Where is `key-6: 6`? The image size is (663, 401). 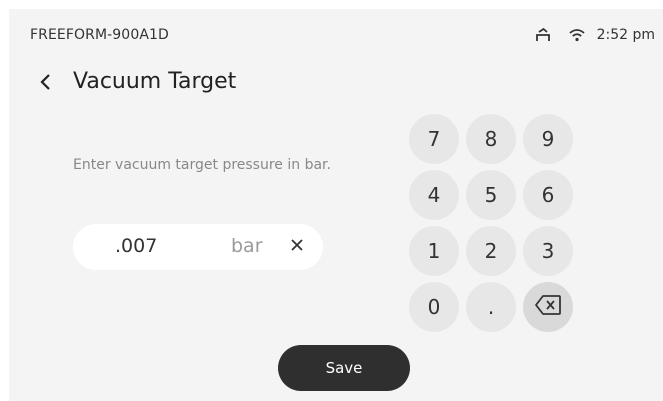 key-6: 6 is located at coordinates (548, 195).